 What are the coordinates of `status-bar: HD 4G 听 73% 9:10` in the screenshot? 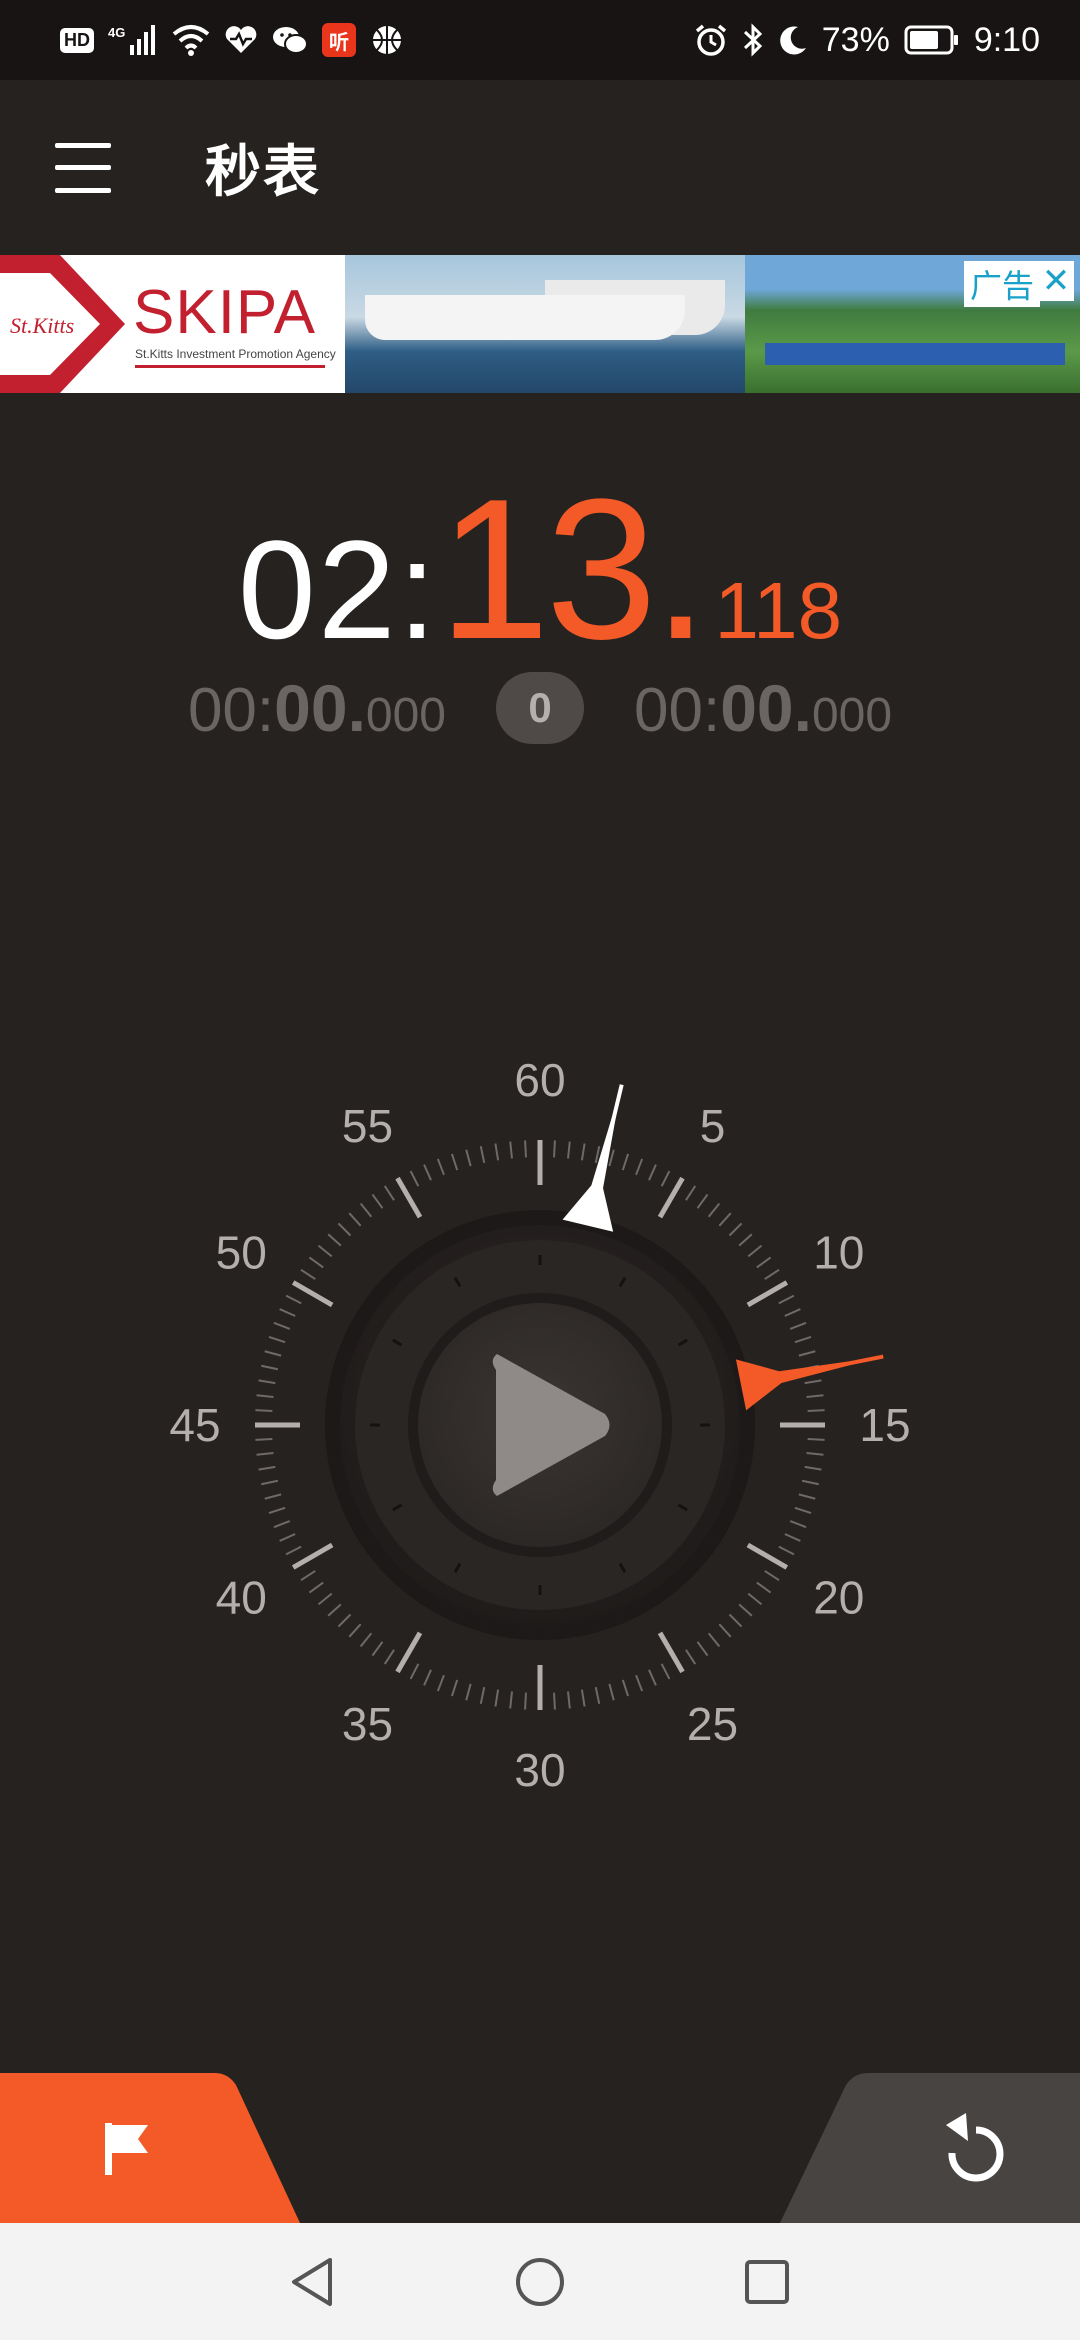 It's located at (540, 40).